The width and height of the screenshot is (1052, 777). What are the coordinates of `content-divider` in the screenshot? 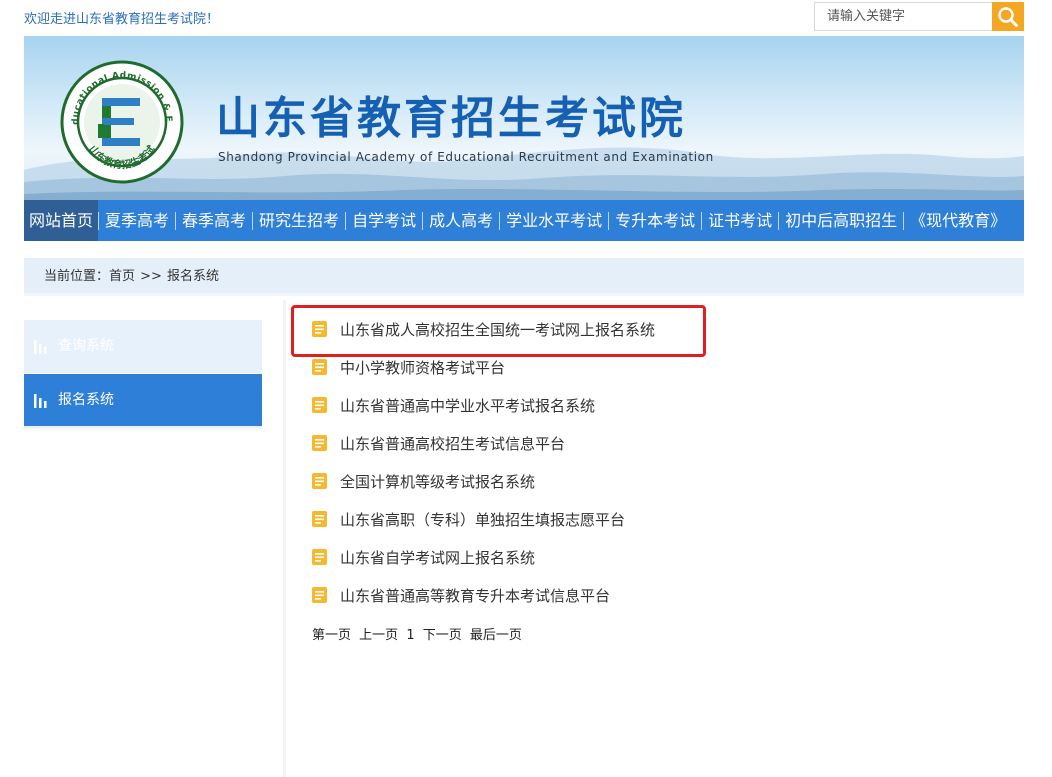 It's located at (284, 538).